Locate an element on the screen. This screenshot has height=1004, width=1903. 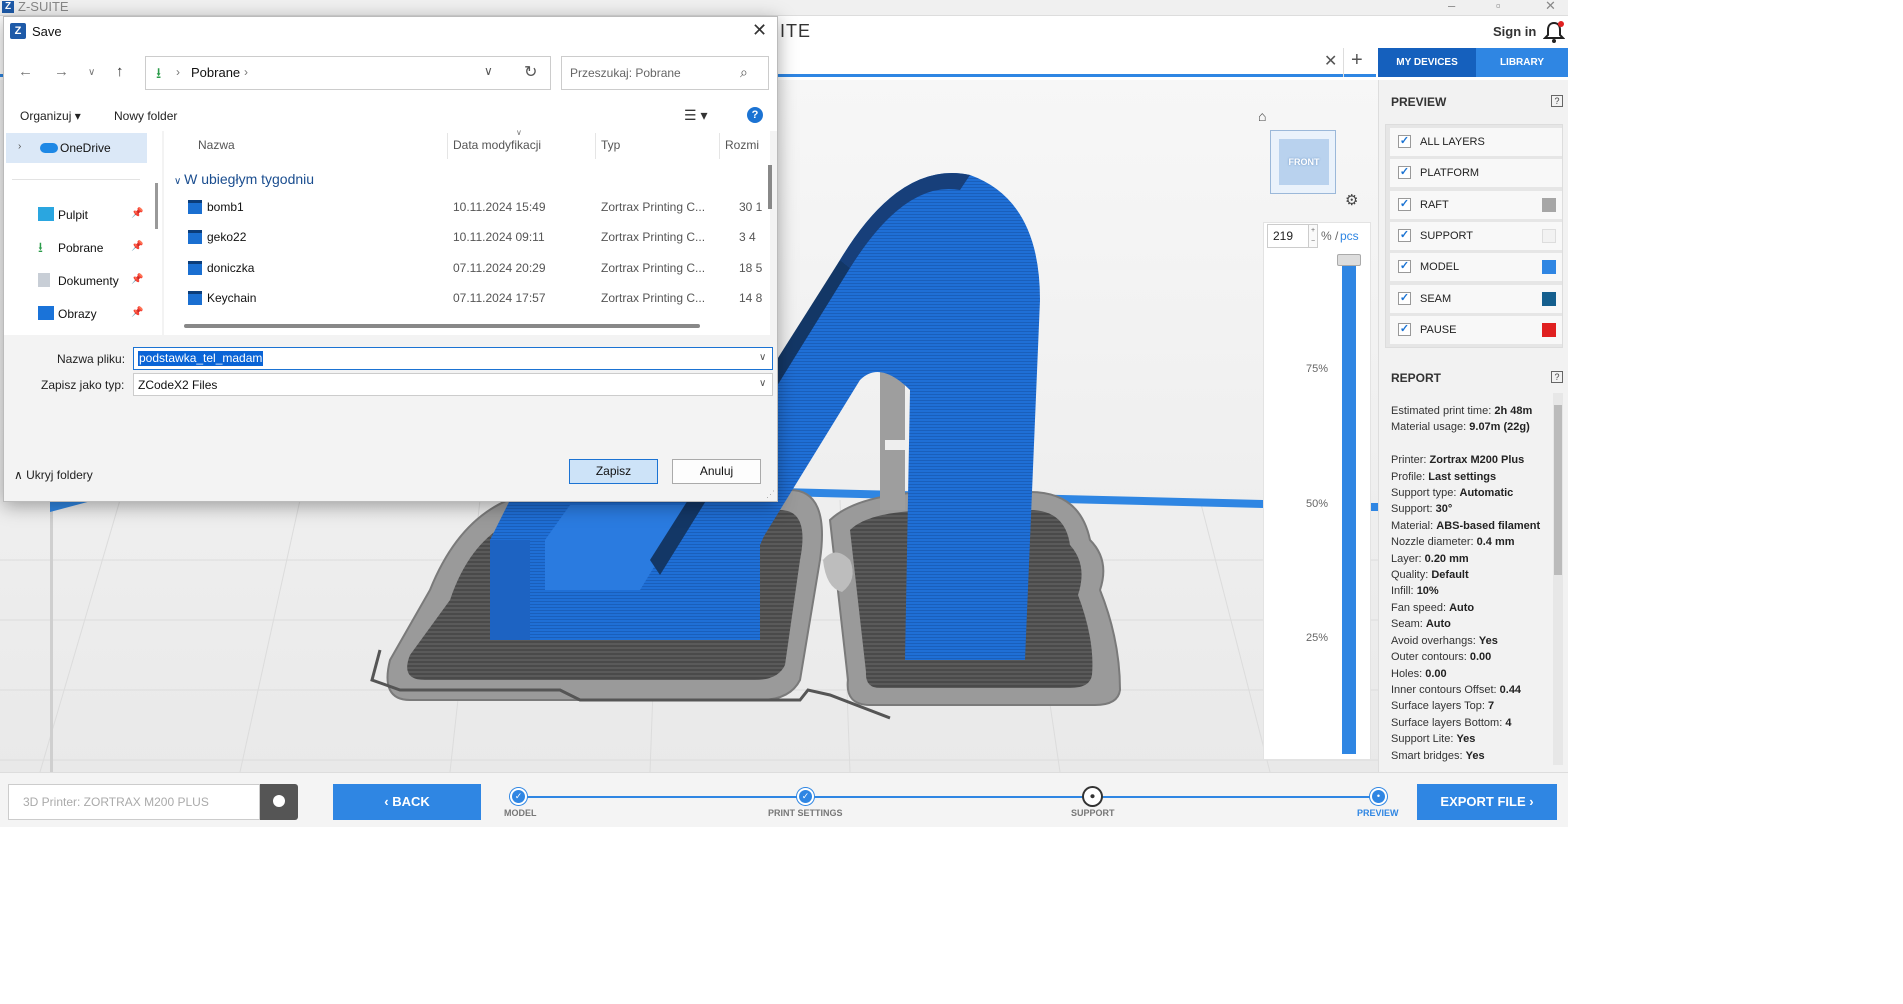
help-icon: ? is located at coordinates (755, 115).